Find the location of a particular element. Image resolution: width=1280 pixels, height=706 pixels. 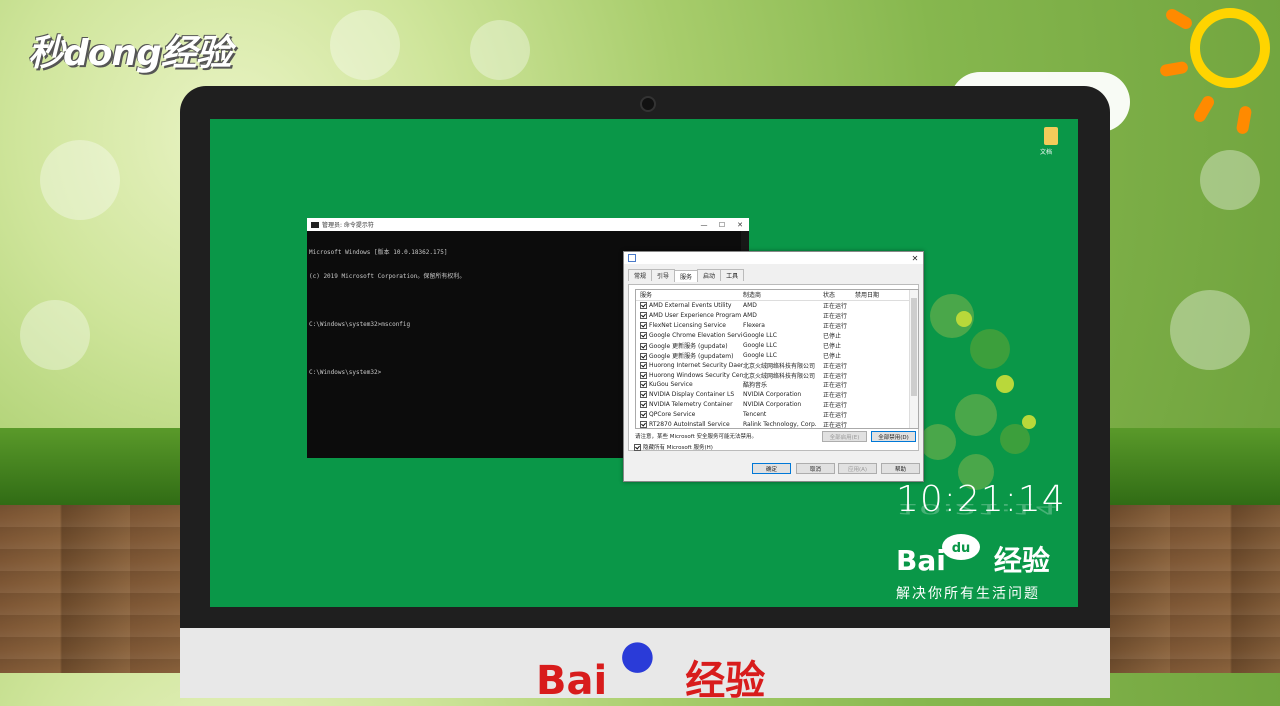

service-name: AMD External Events Utility is located at coordinates (689, 306).